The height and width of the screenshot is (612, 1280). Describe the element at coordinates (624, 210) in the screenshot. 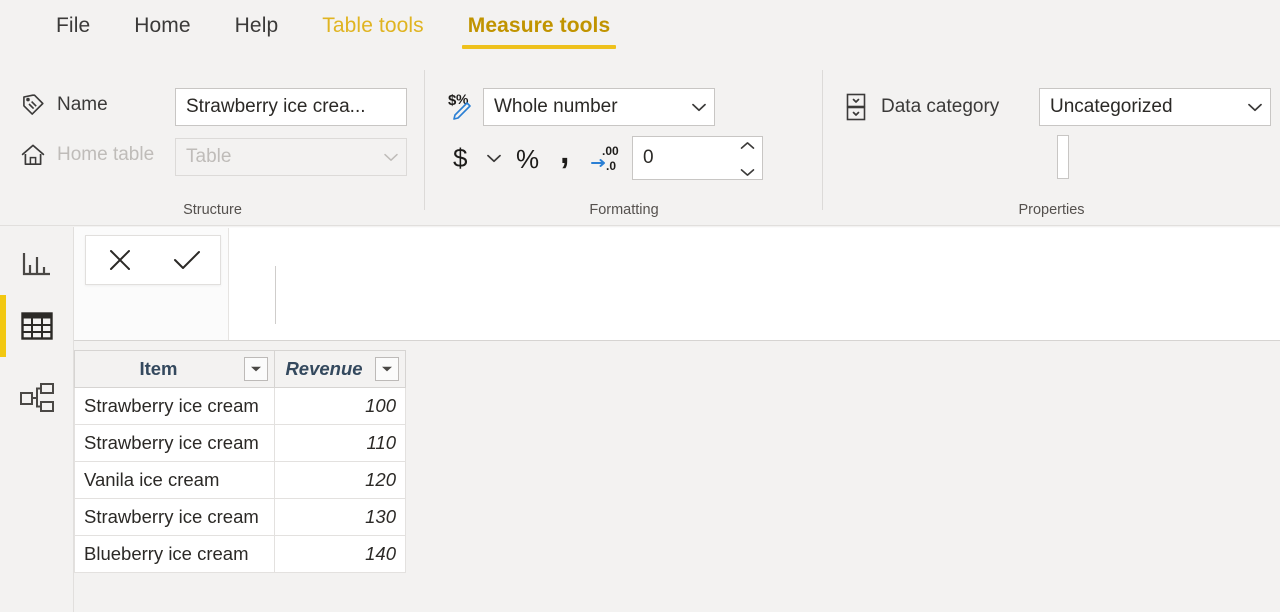

I see `formatting-group-caption: Formatting` at that location.